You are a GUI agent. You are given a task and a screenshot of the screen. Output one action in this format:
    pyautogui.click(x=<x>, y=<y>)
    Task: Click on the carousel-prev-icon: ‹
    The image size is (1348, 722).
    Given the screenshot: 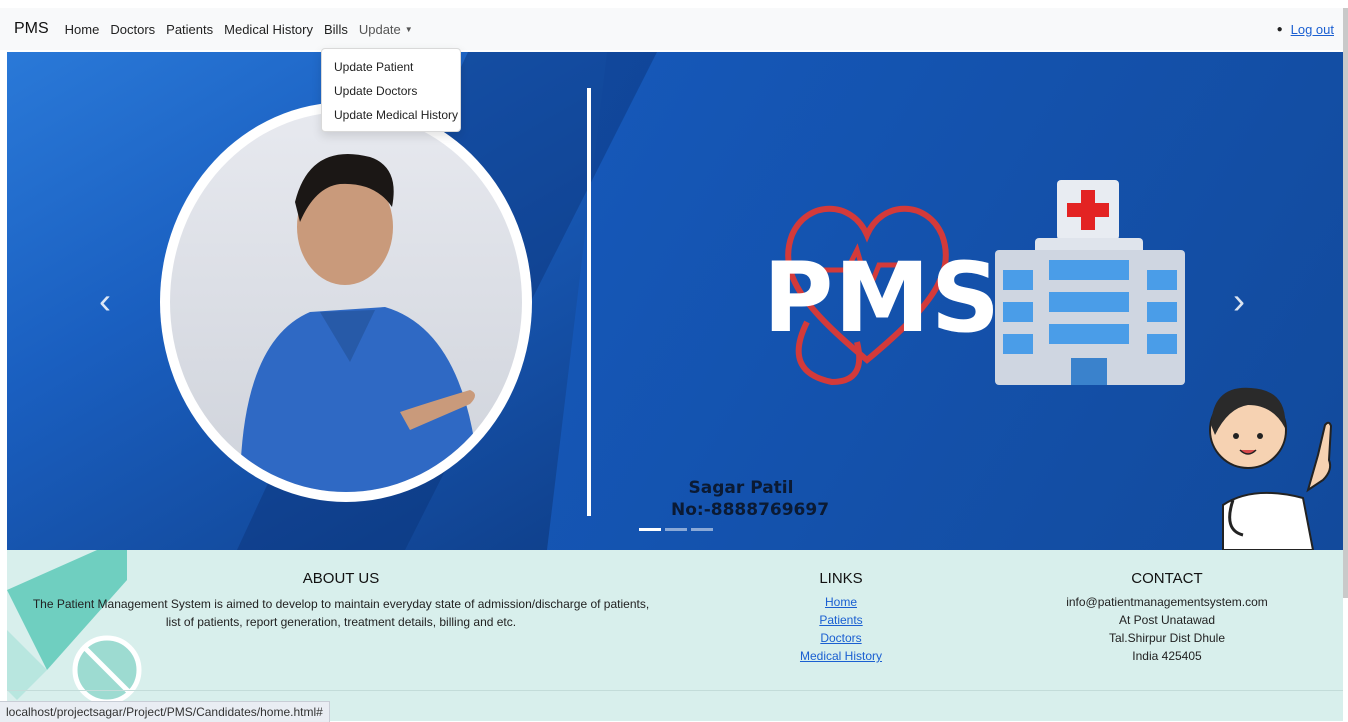 What is the action you would take?
    pyautogui.click(x=105, y=301)
    